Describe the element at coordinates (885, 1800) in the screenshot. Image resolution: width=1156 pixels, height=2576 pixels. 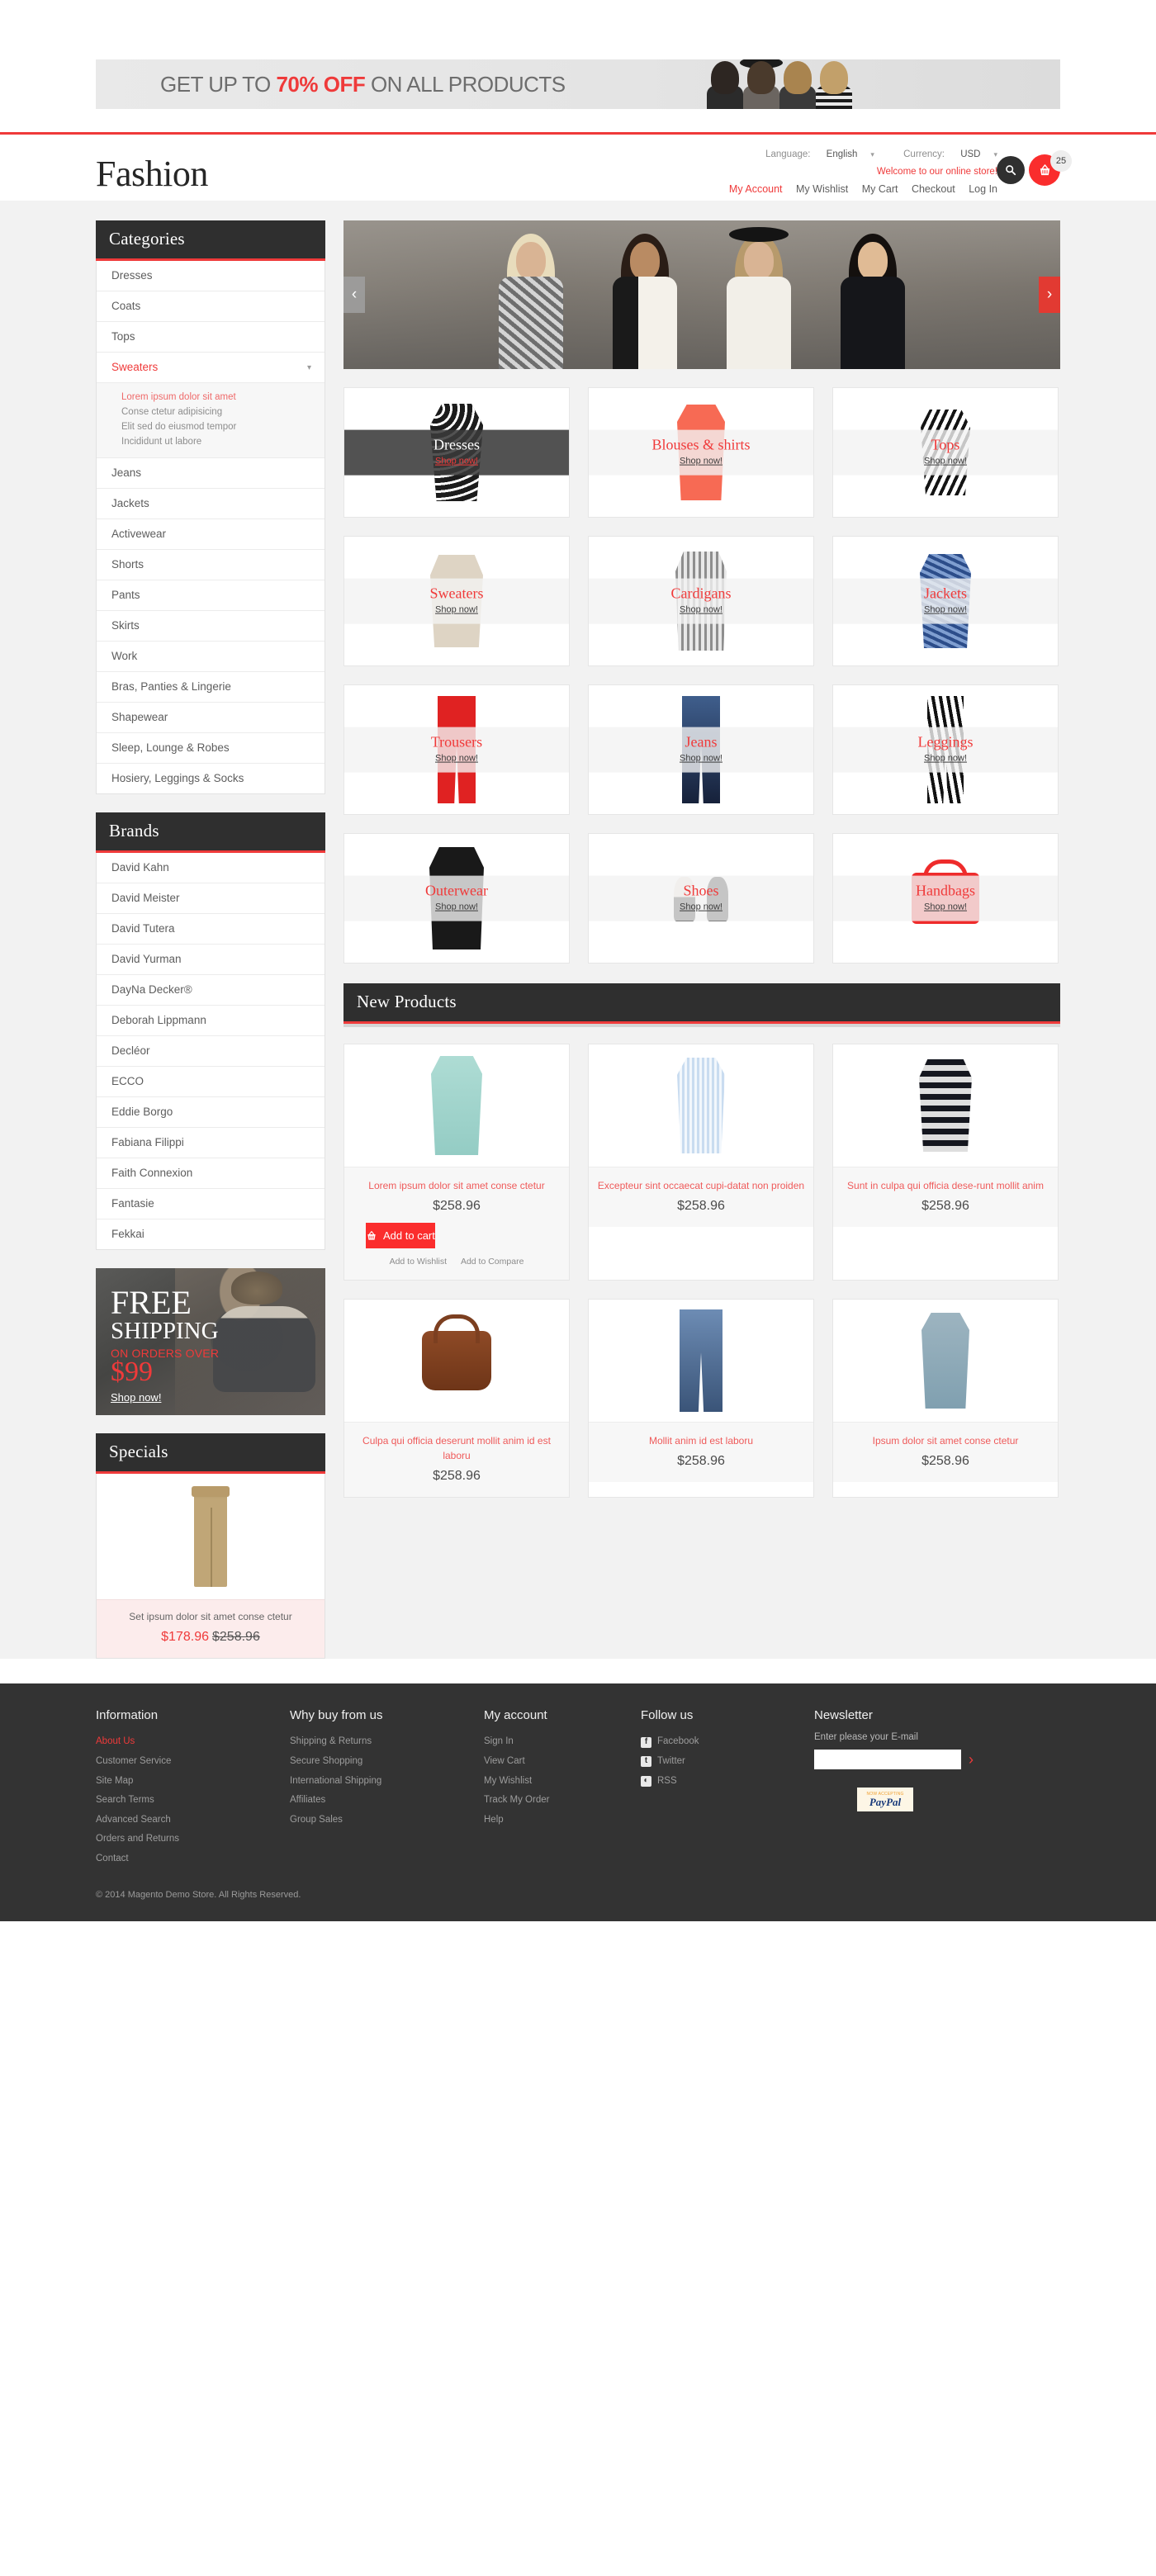
I see `paypal-badge: NOW ACCEPTING PayPal` at that location.